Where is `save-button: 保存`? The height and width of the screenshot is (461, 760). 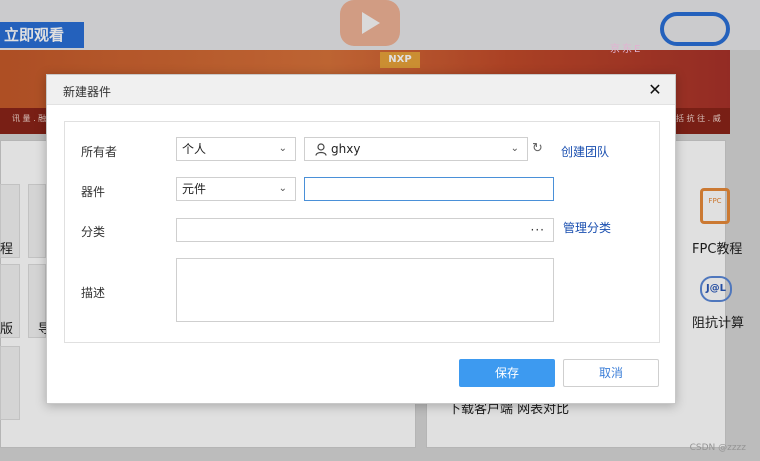
save-button: 保存 is located at coordinates (507, 373).